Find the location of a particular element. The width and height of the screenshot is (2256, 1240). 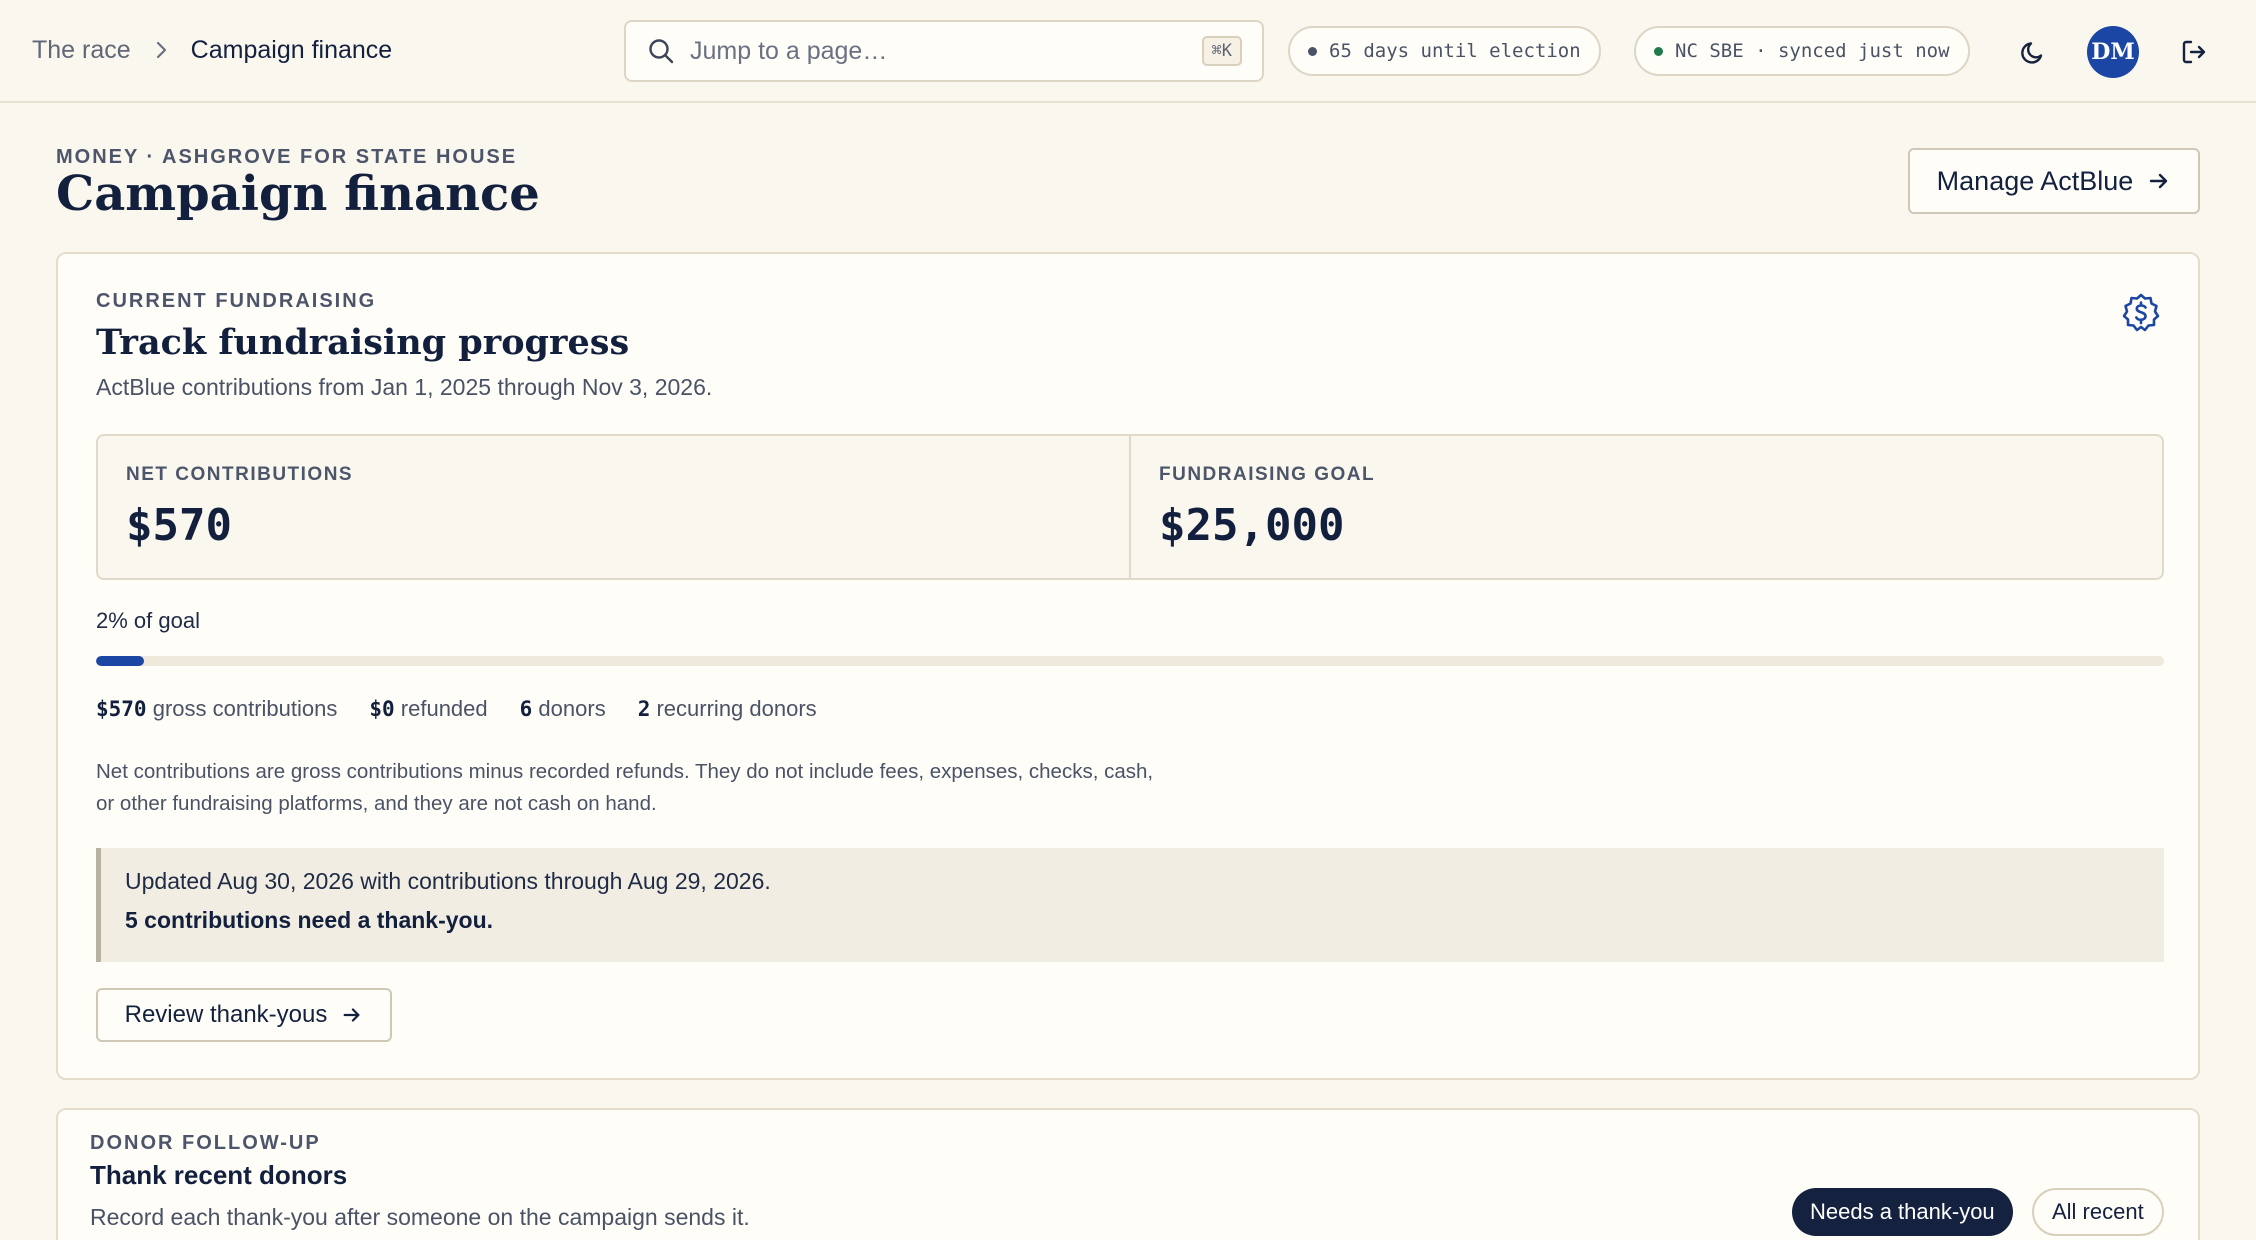

chevron-right-icon is located at coordinates (162, 50).